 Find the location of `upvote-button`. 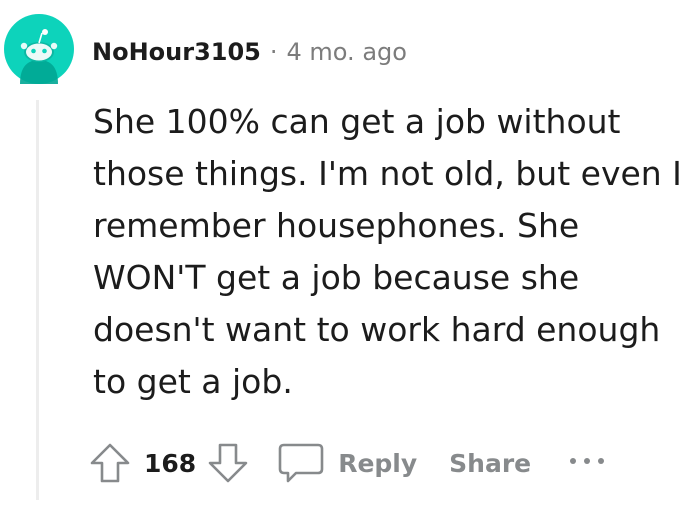

upvote-button is located at coordinates (110, 463).